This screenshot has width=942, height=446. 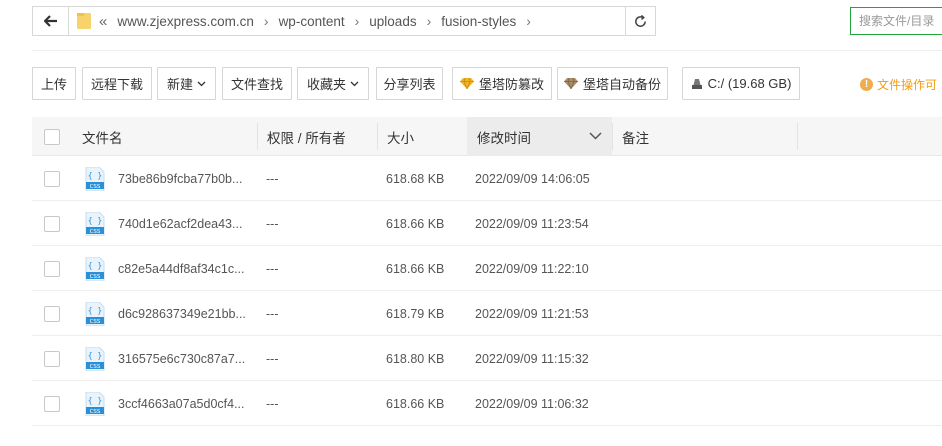 I want to click on remote-download-button: 远程下载, so click(x=117, y=83).